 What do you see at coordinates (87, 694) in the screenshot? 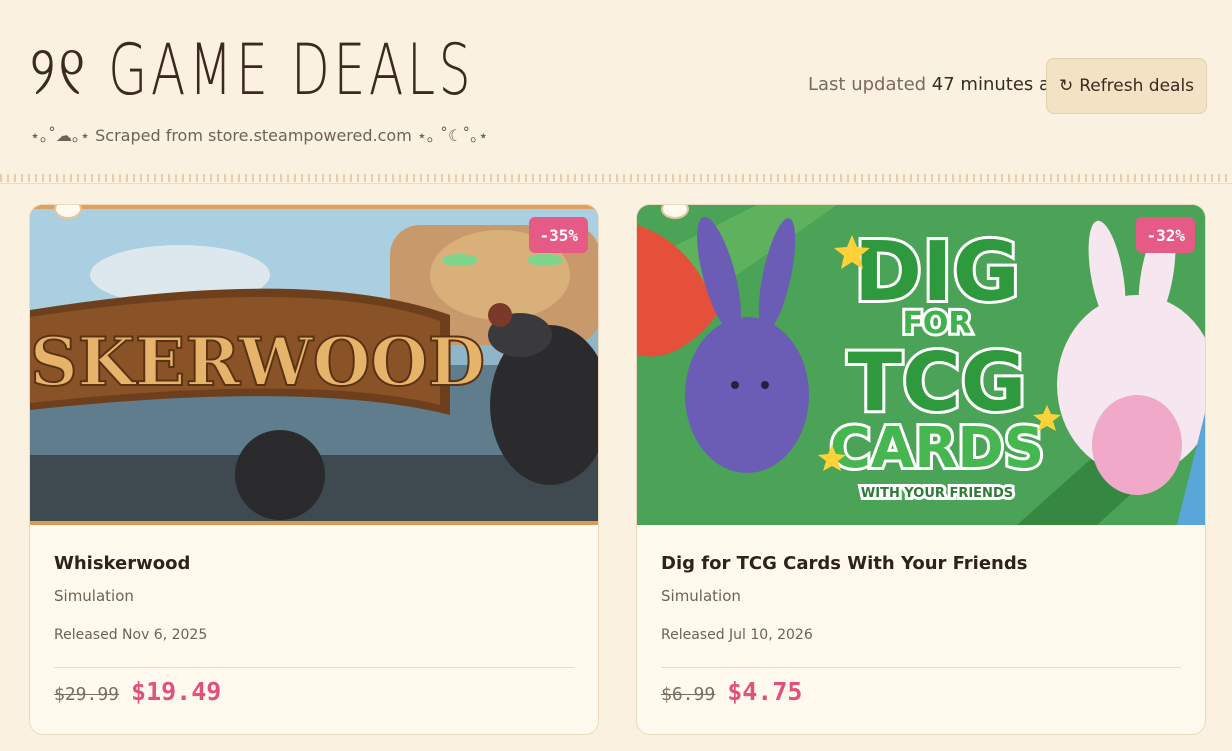
I see `original-price: $29.99` at bounding box center [87, 694].